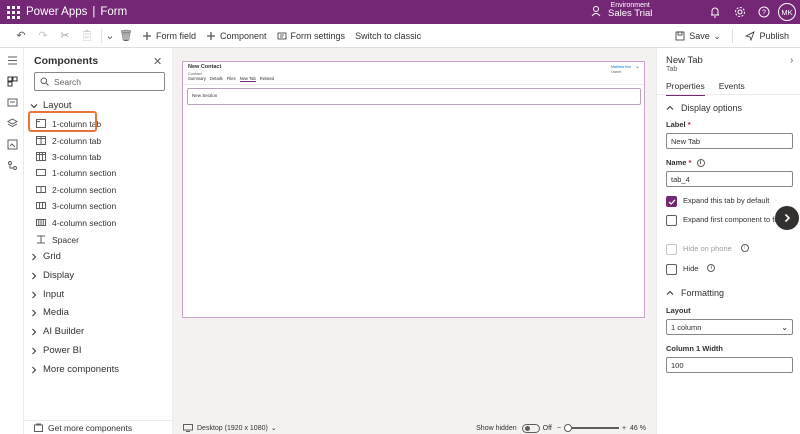  What do you see at coordinates (547, 428) in the screenshot?
I see `toggle-state: Off` at bounding box center [547, 428].